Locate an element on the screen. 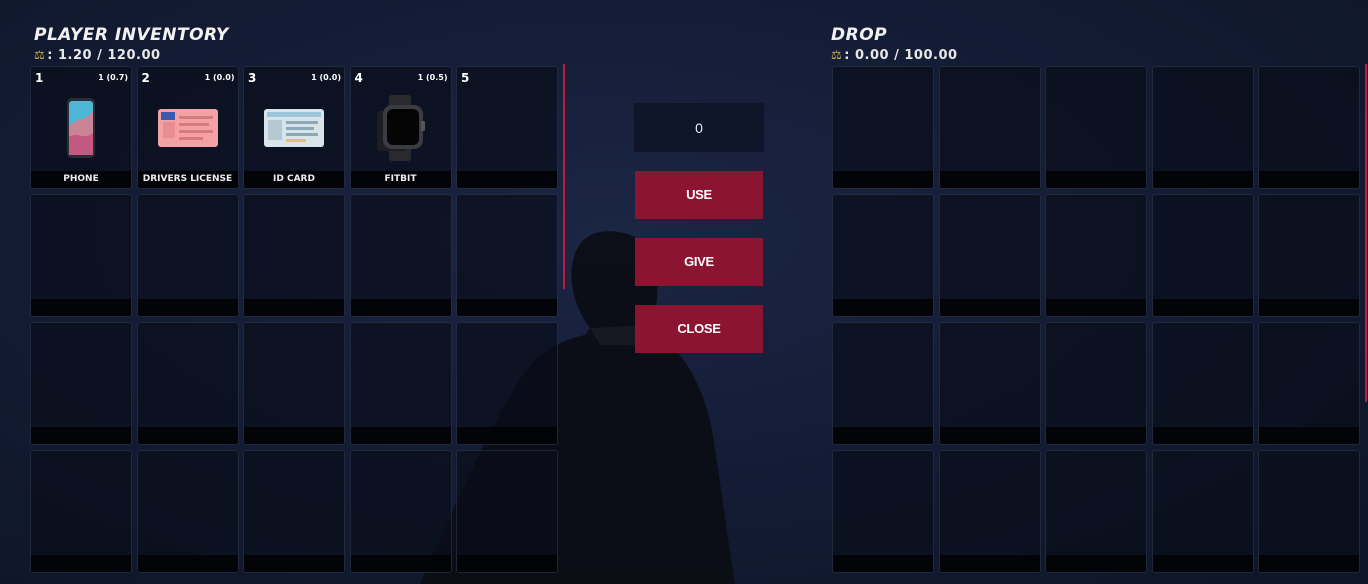 The image size is (1368, 584). player-weight: ⚖: 1.20 / 120.00 is located at coordinates (97, 55).